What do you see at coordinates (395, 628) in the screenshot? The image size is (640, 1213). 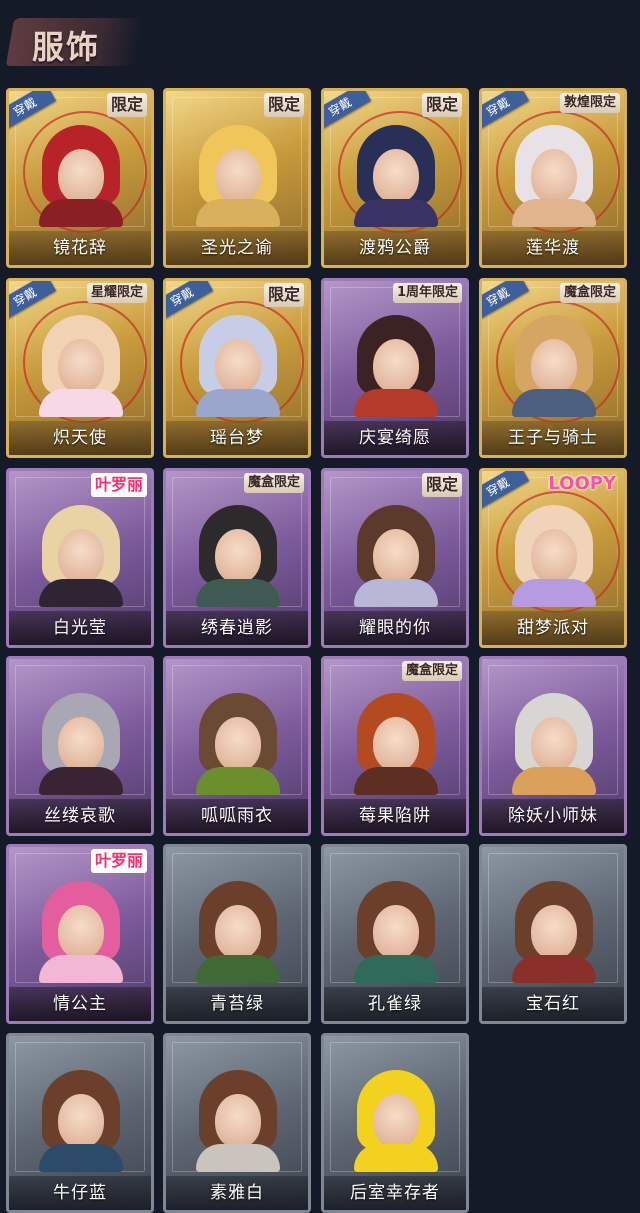 I see `costume-name: 耀眼的你` at bounding box center [395, 628].